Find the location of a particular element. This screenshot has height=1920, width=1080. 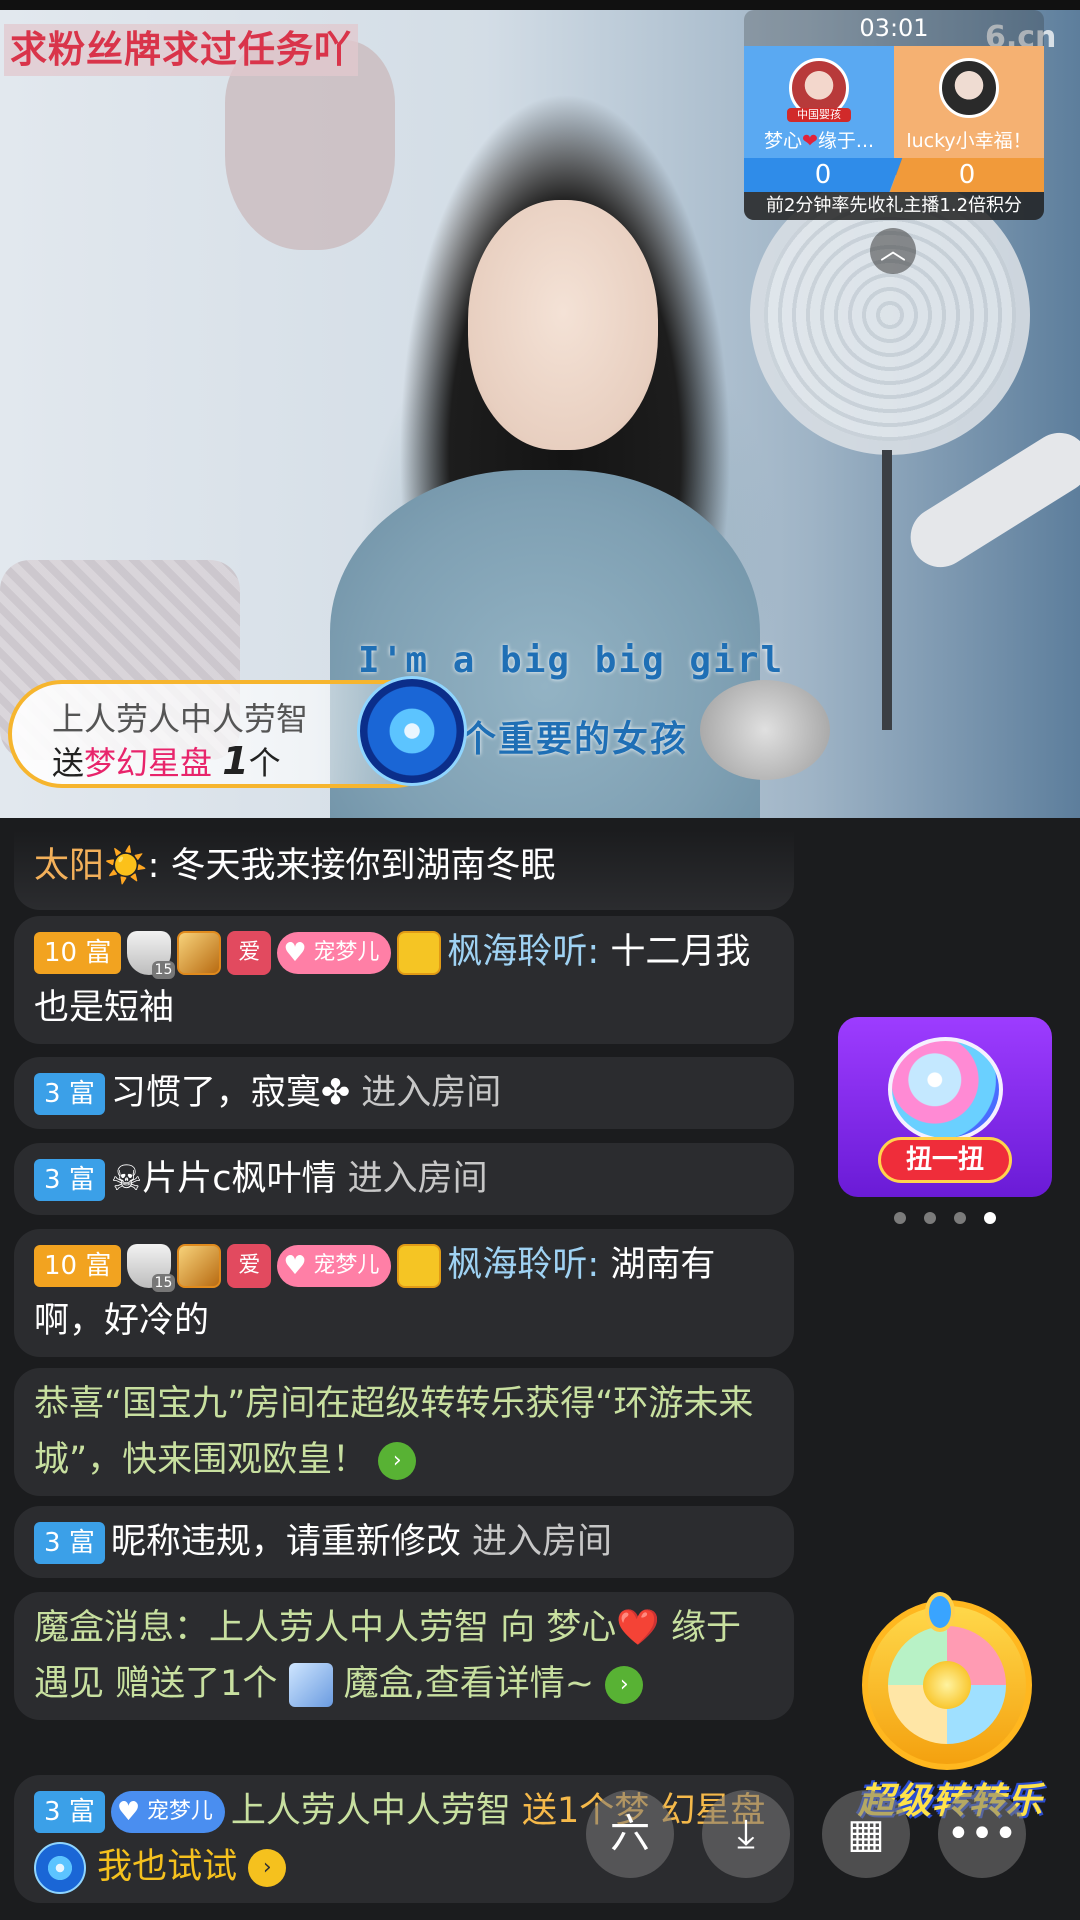

wheel-hub is located at coordinates (947, 1685).